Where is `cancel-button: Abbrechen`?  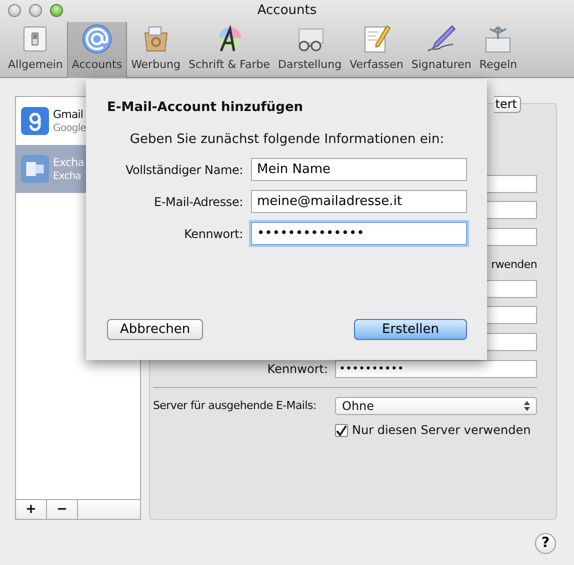
cancel-button: Abbrechen is located at coordinates (155, 329).